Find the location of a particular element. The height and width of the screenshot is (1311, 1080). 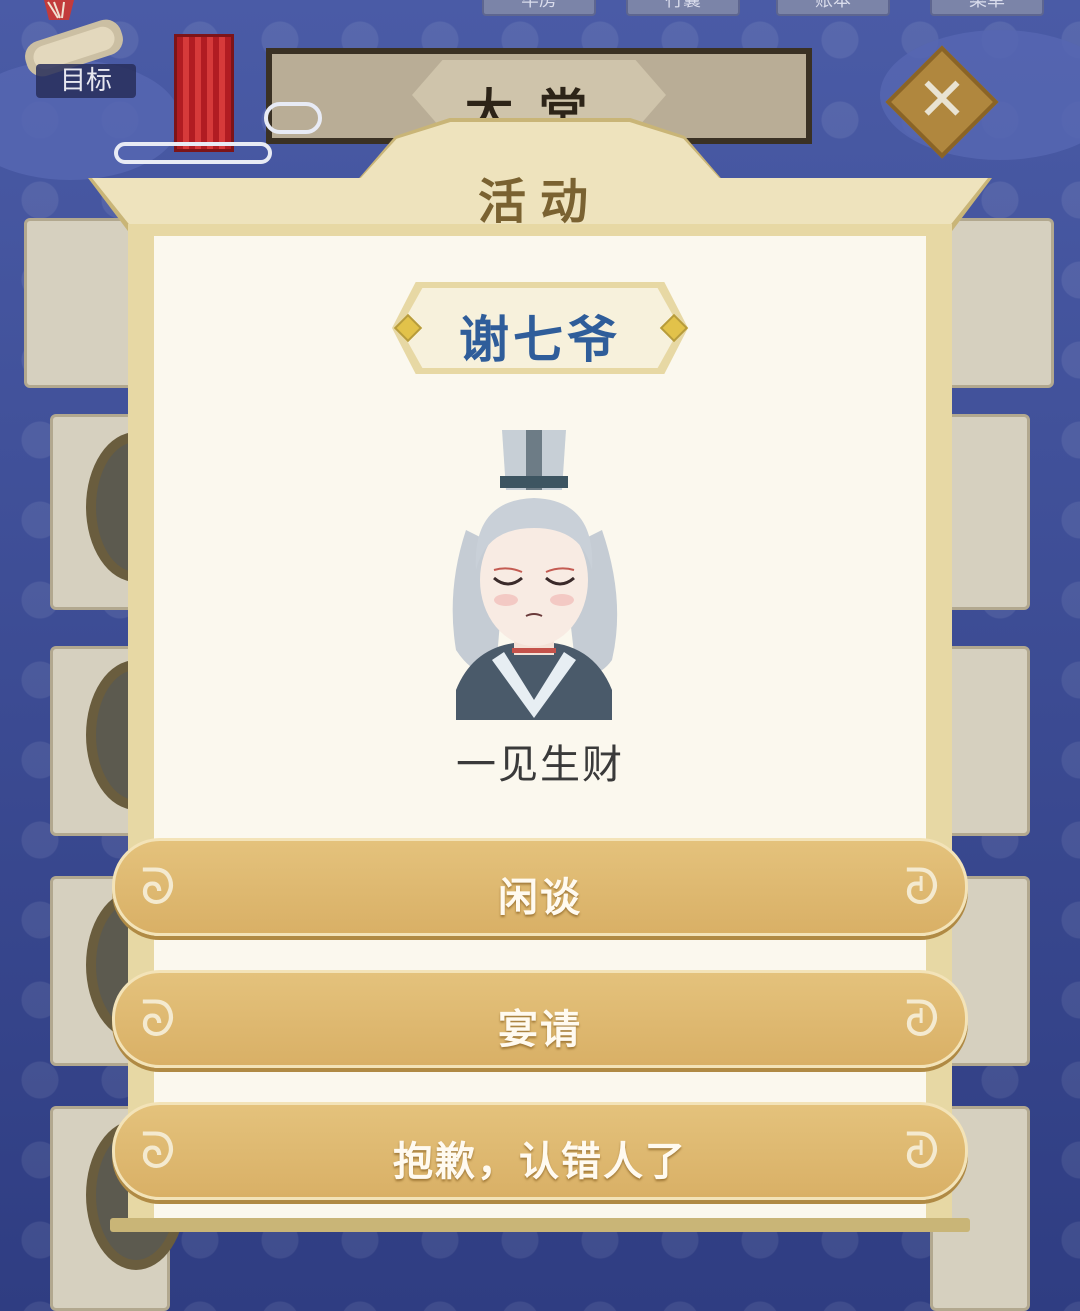

character-status: 一见生财 is located at coordinates (540, 765).